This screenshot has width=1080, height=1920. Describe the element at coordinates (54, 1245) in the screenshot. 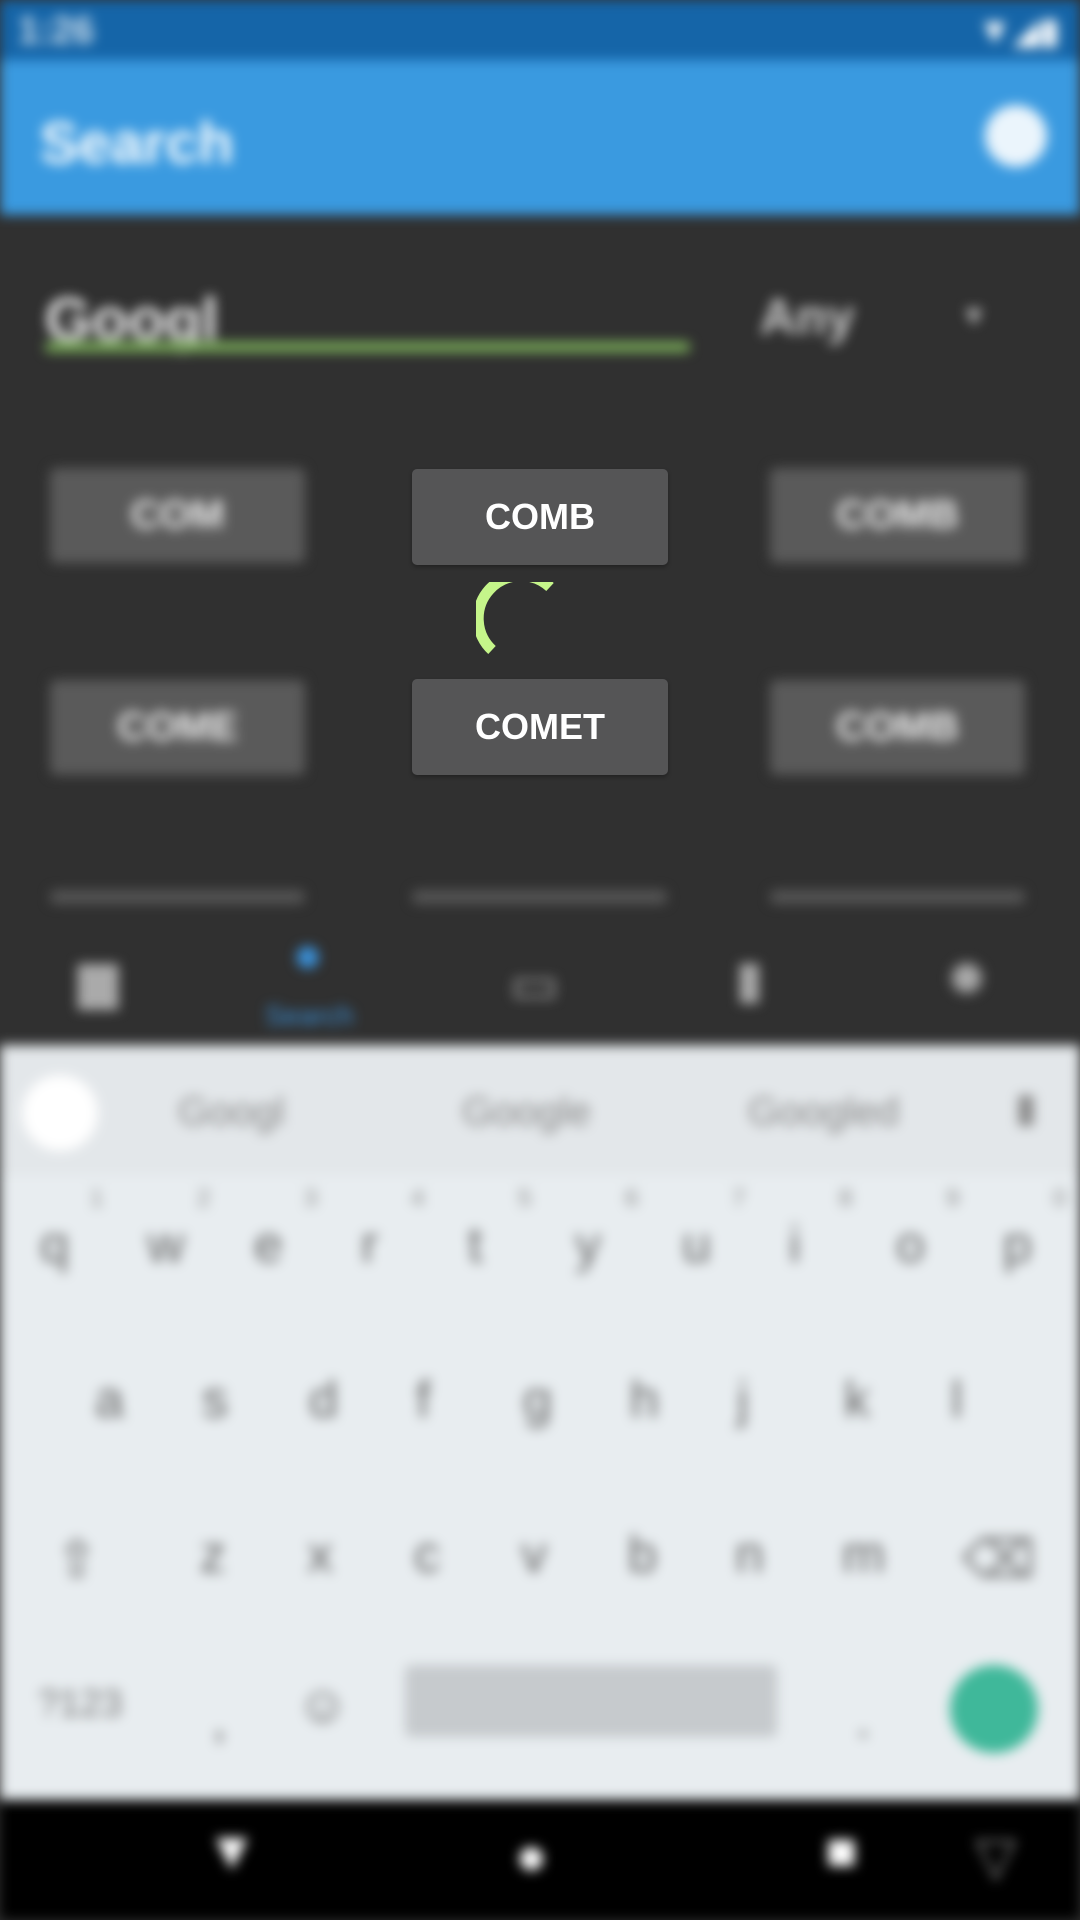

I see `key-q: q` at that location.